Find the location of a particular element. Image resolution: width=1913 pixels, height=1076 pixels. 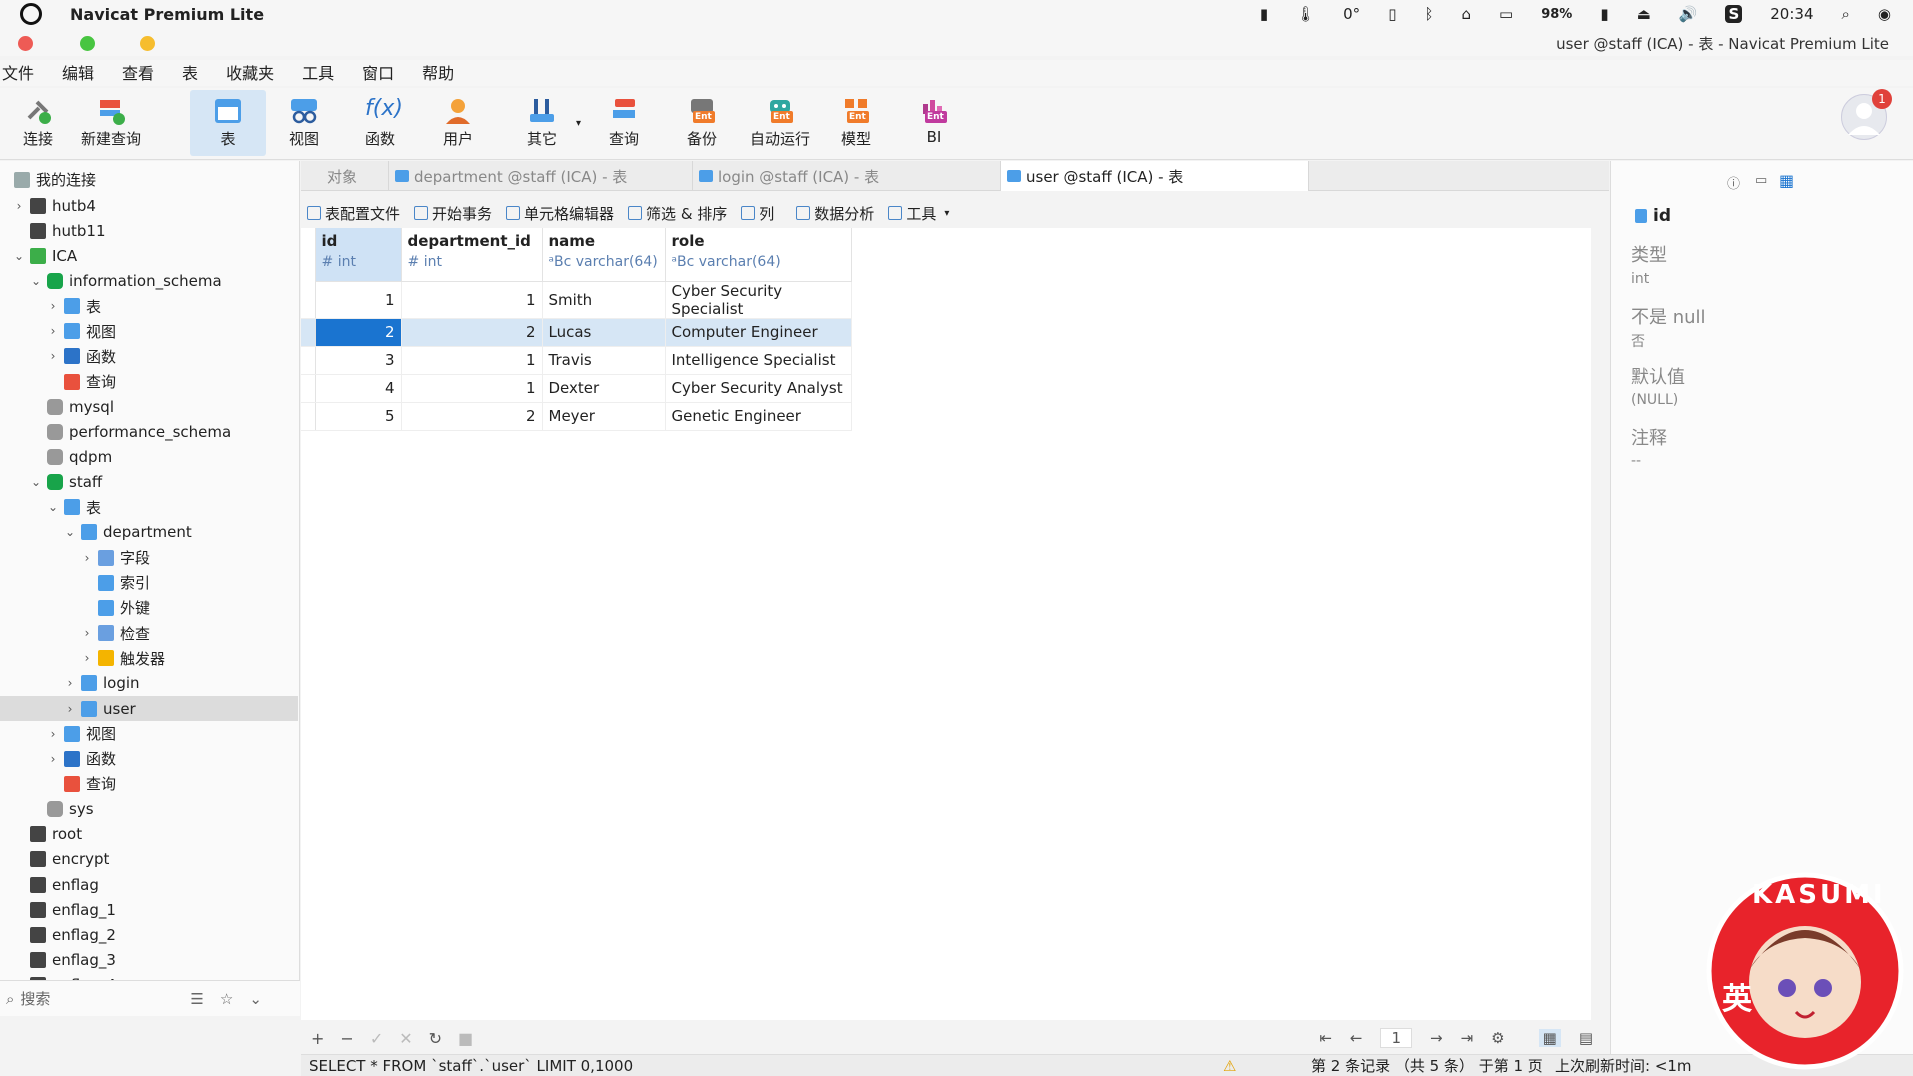

column-header-department-id: department_id # int is located at coordinates (472, 255).